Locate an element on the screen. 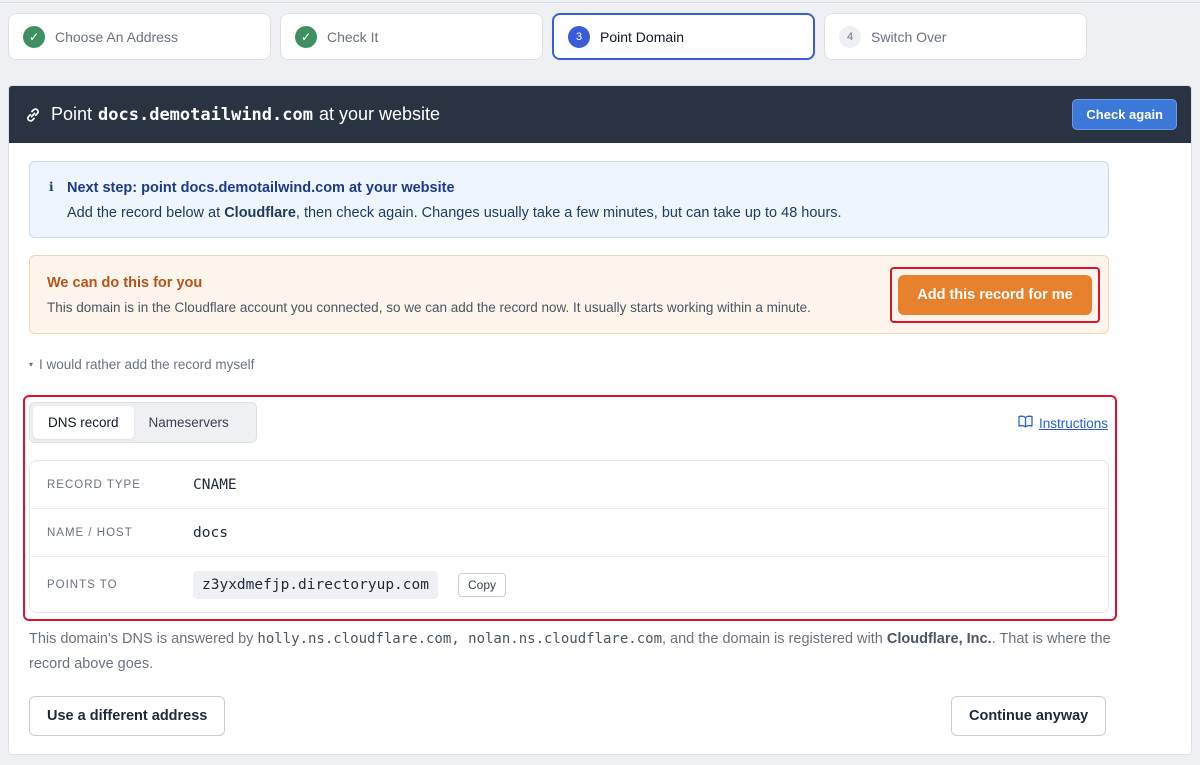  step-switch-over: 4 Switch Over is located at coordinates (955, 36).